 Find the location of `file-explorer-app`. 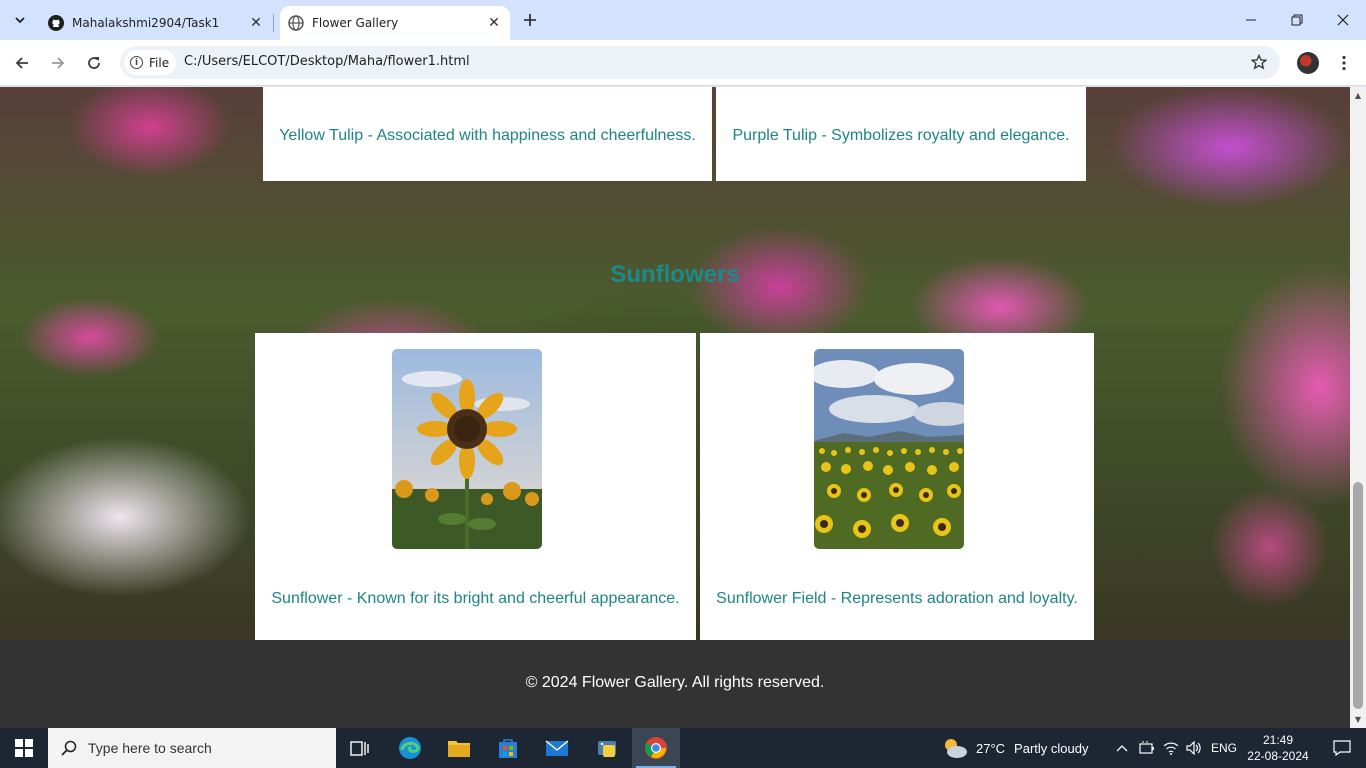

file-explorer-app is located at coordinates (459, 748).